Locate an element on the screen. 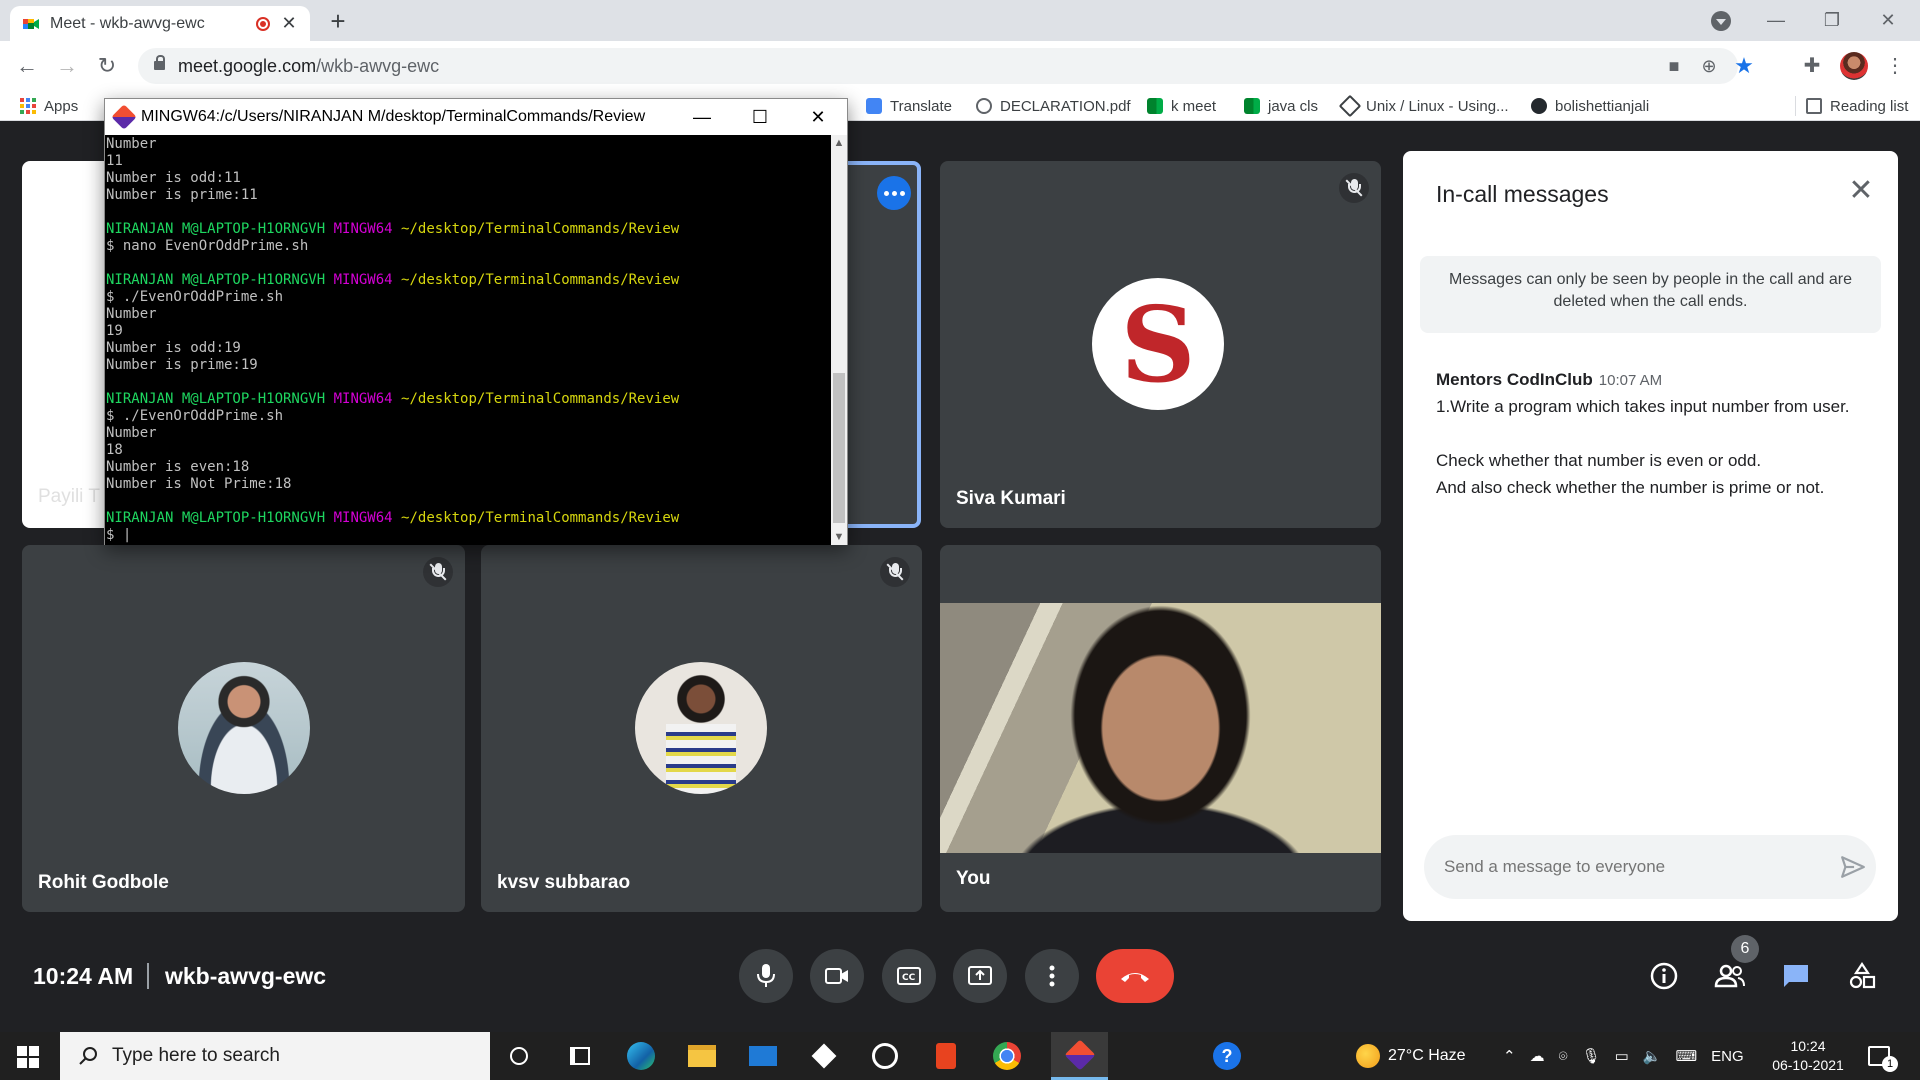  git-bash-icon is located at coordinates (124, 117).